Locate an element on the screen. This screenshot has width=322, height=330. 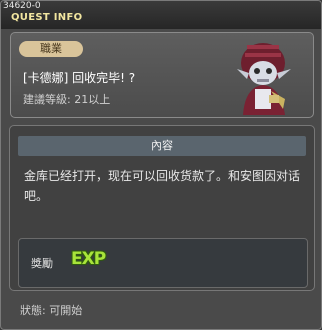
quest-title: [卡德娜] 回收完毕! ? is located at coordinates (79, 78).